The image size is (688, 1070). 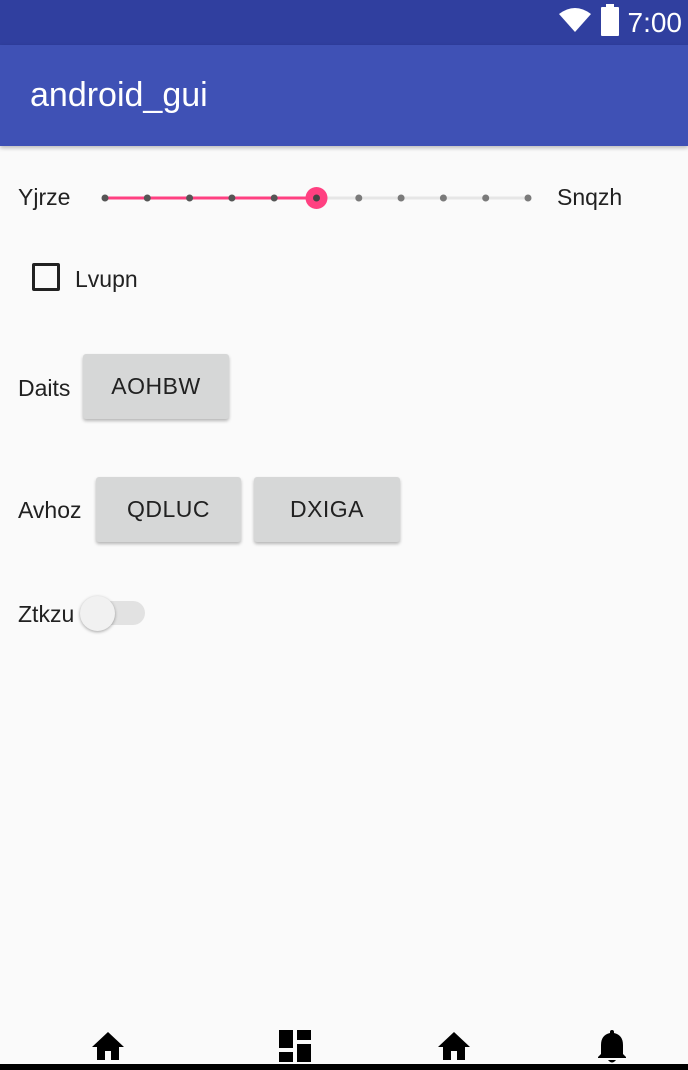 I want to click on seekbar, so click(x=317, y=198).